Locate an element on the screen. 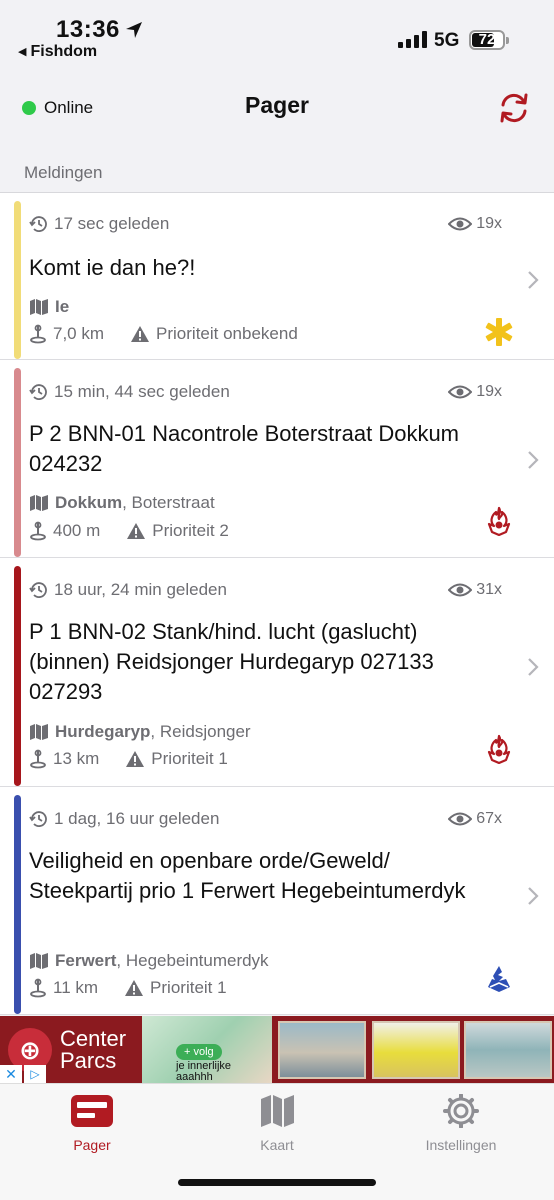 This screenshot has height=1200, width=554. location-city: Ie is located at coordinates (62, 306).